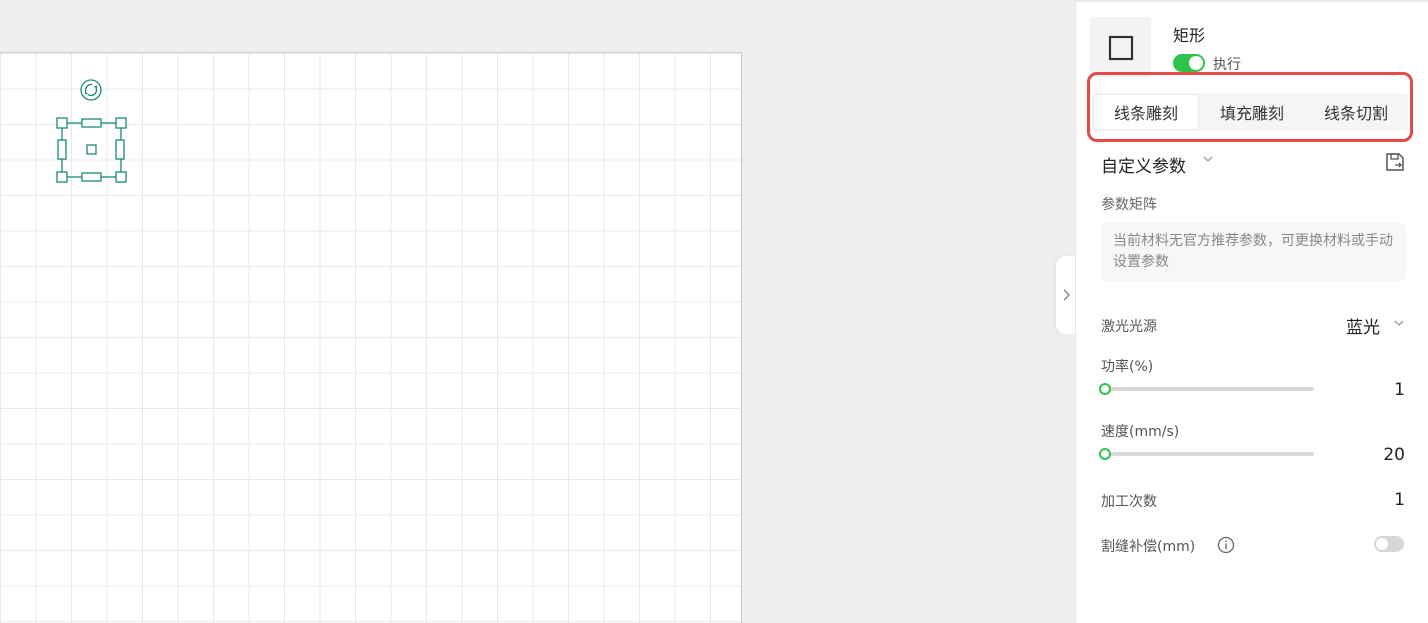 The width and height of the screenshot is (1428, 623). I want to click on tab-line-cut: 线条切割, so click(1356, 112).